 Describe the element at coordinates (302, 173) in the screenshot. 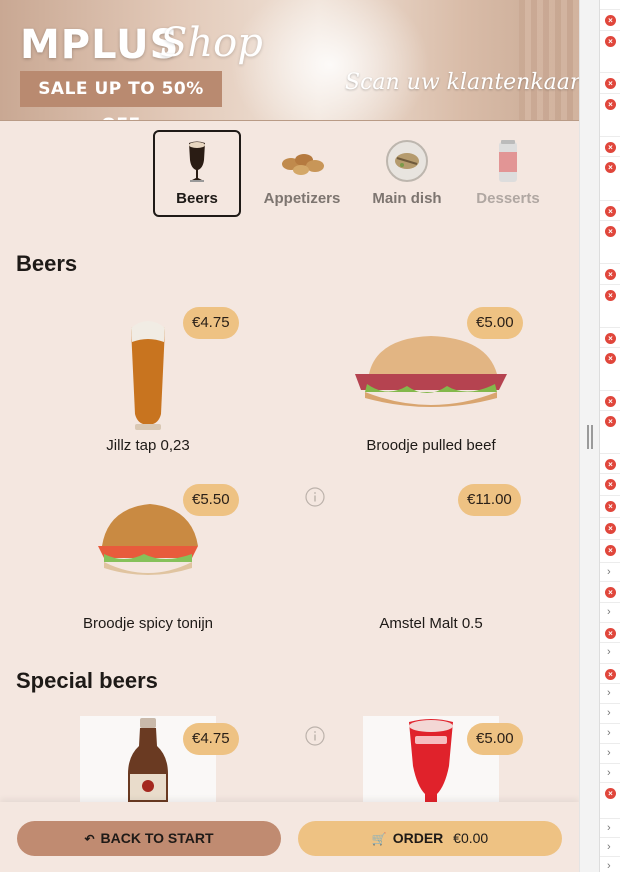

I see `tab-appetizers: Appetizers` at that location.